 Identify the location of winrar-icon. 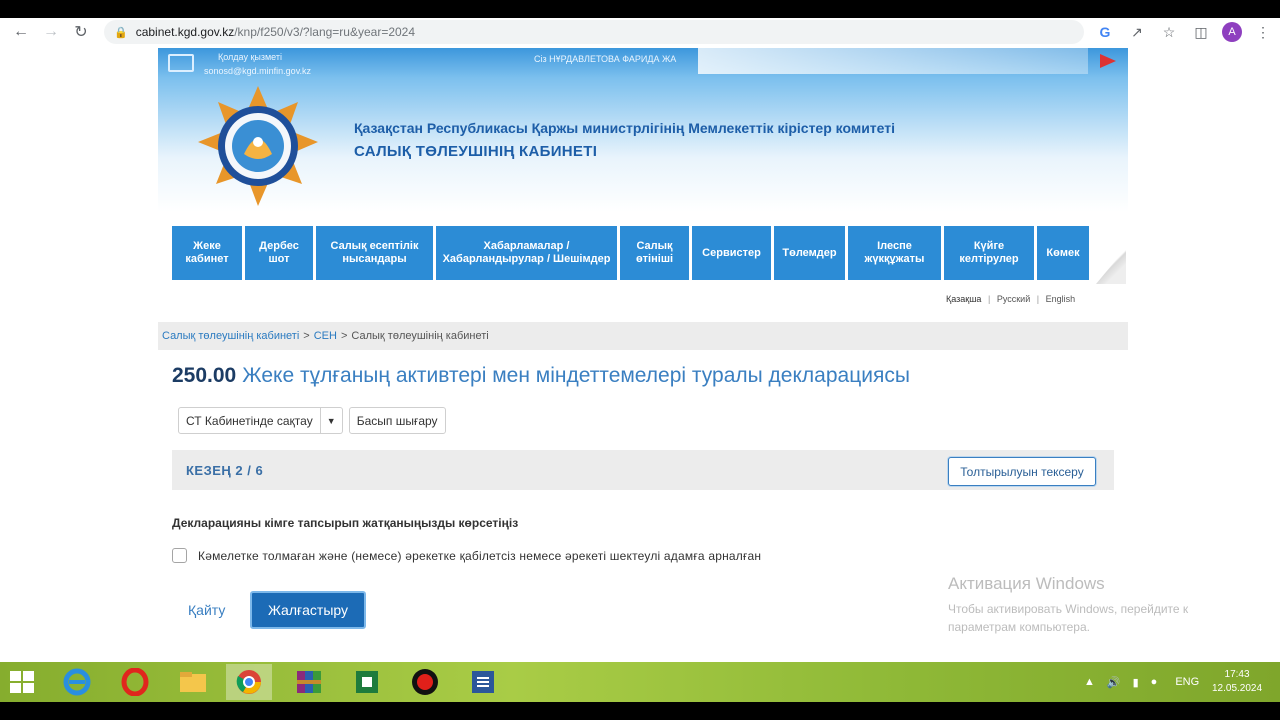
(309, 682).